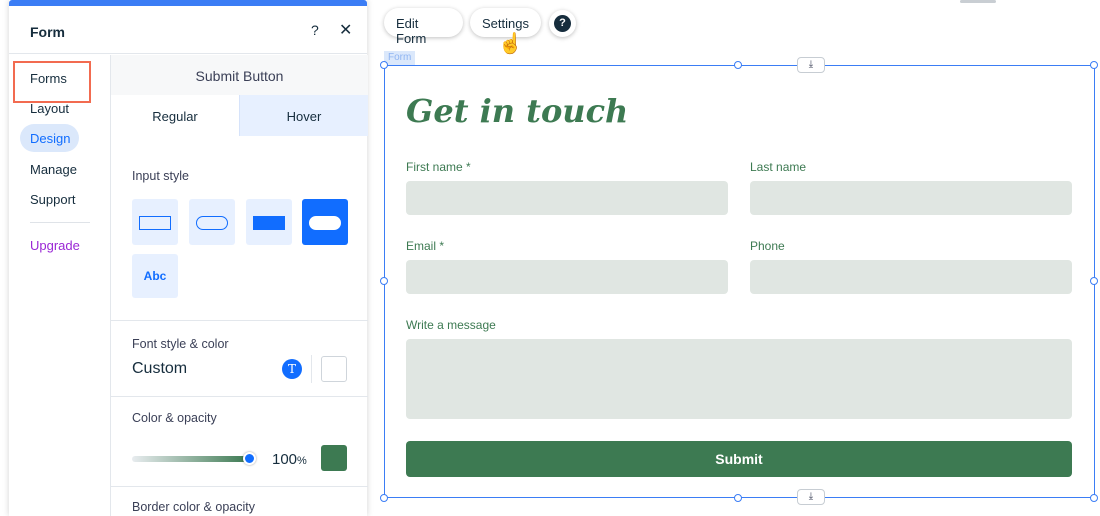 This screenshot has width=1100, height=516. What do you see at coordinates (315, 30) in the screenshot?
I see `help-button: ?` at bounding box center [315, 30].